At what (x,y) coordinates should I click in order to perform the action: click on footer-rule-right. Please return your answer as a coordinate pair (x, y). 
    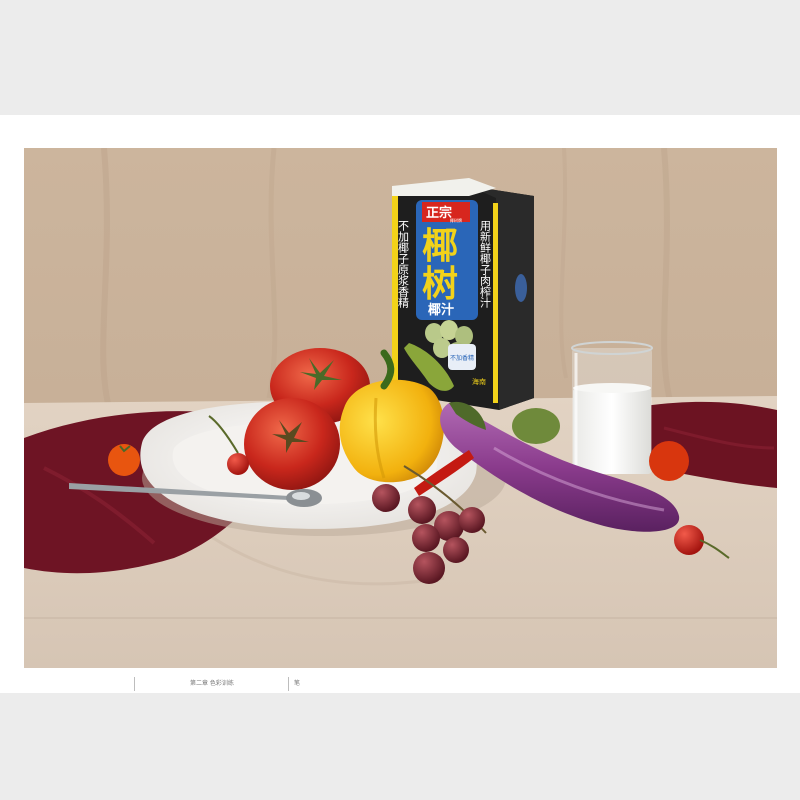
    Looking at the image, I should click on (288, 684).